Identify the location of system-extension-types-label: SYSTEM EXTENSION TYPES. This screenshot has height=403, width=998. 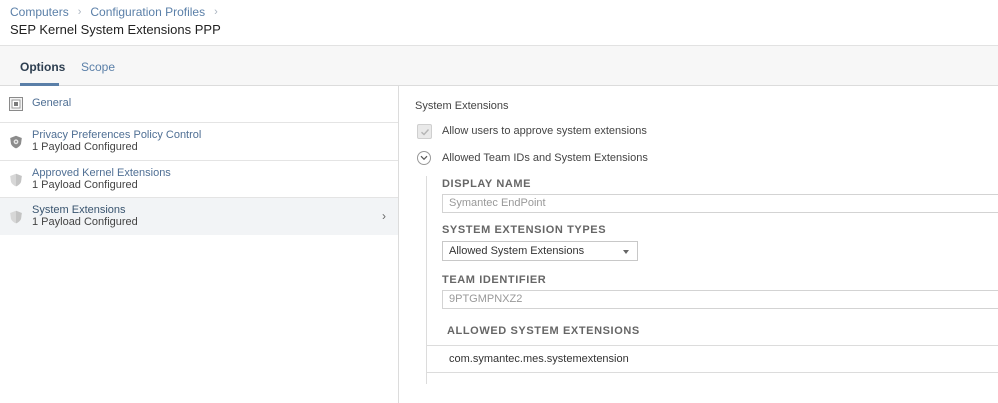
(524, 230).